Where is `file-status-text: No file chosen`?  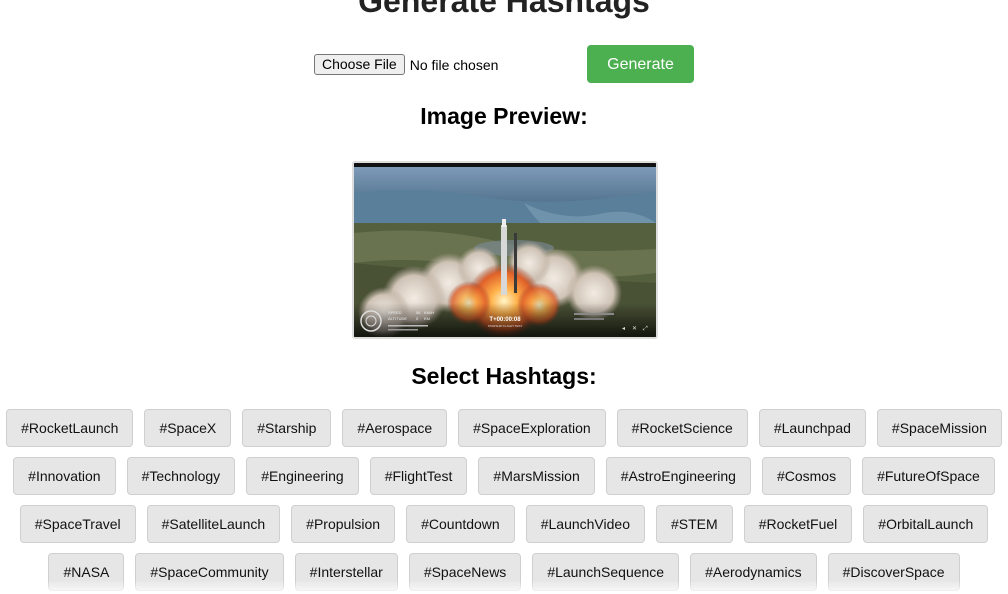
file-status-text: No file chosen is located at coordinates (454, 64).